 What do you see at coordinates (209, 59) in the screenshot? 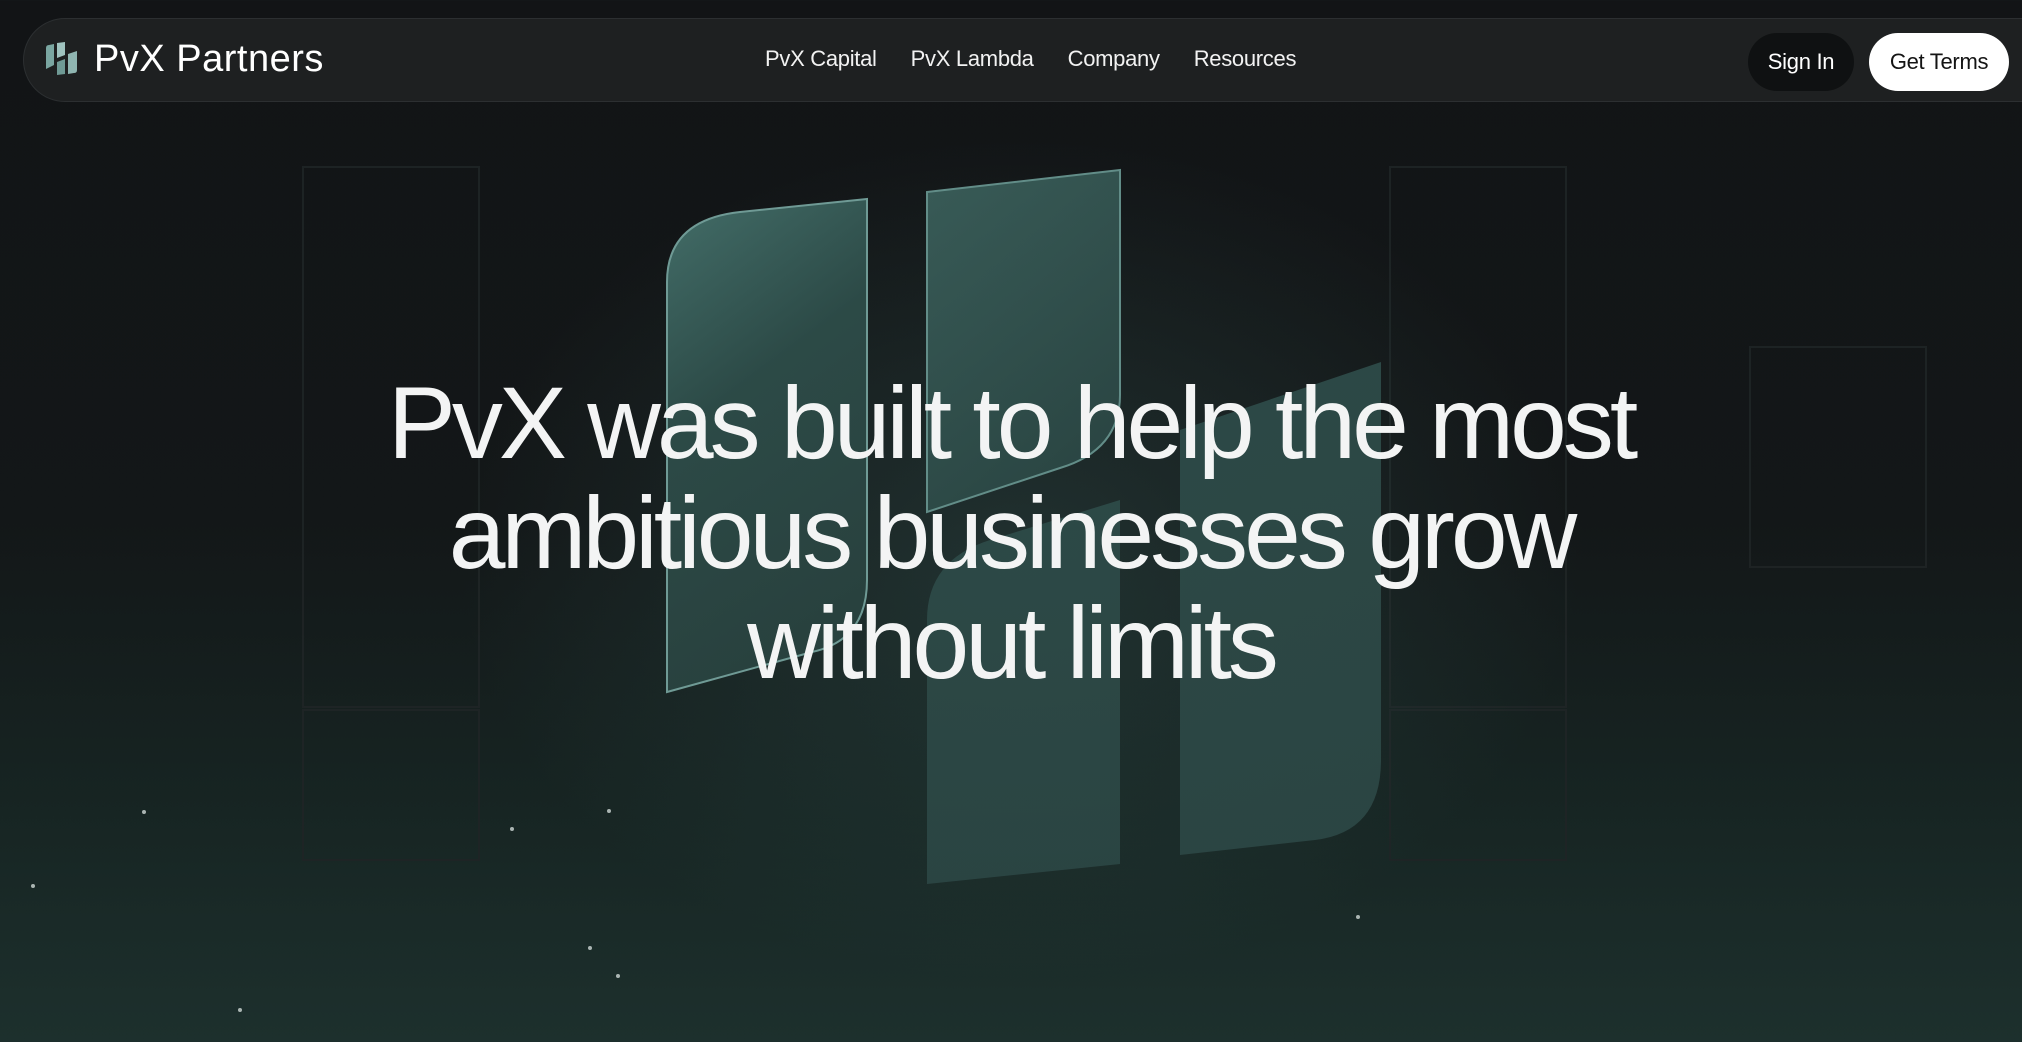
I see `brand-name: PvX Partners` at bounding box center [209, 59].